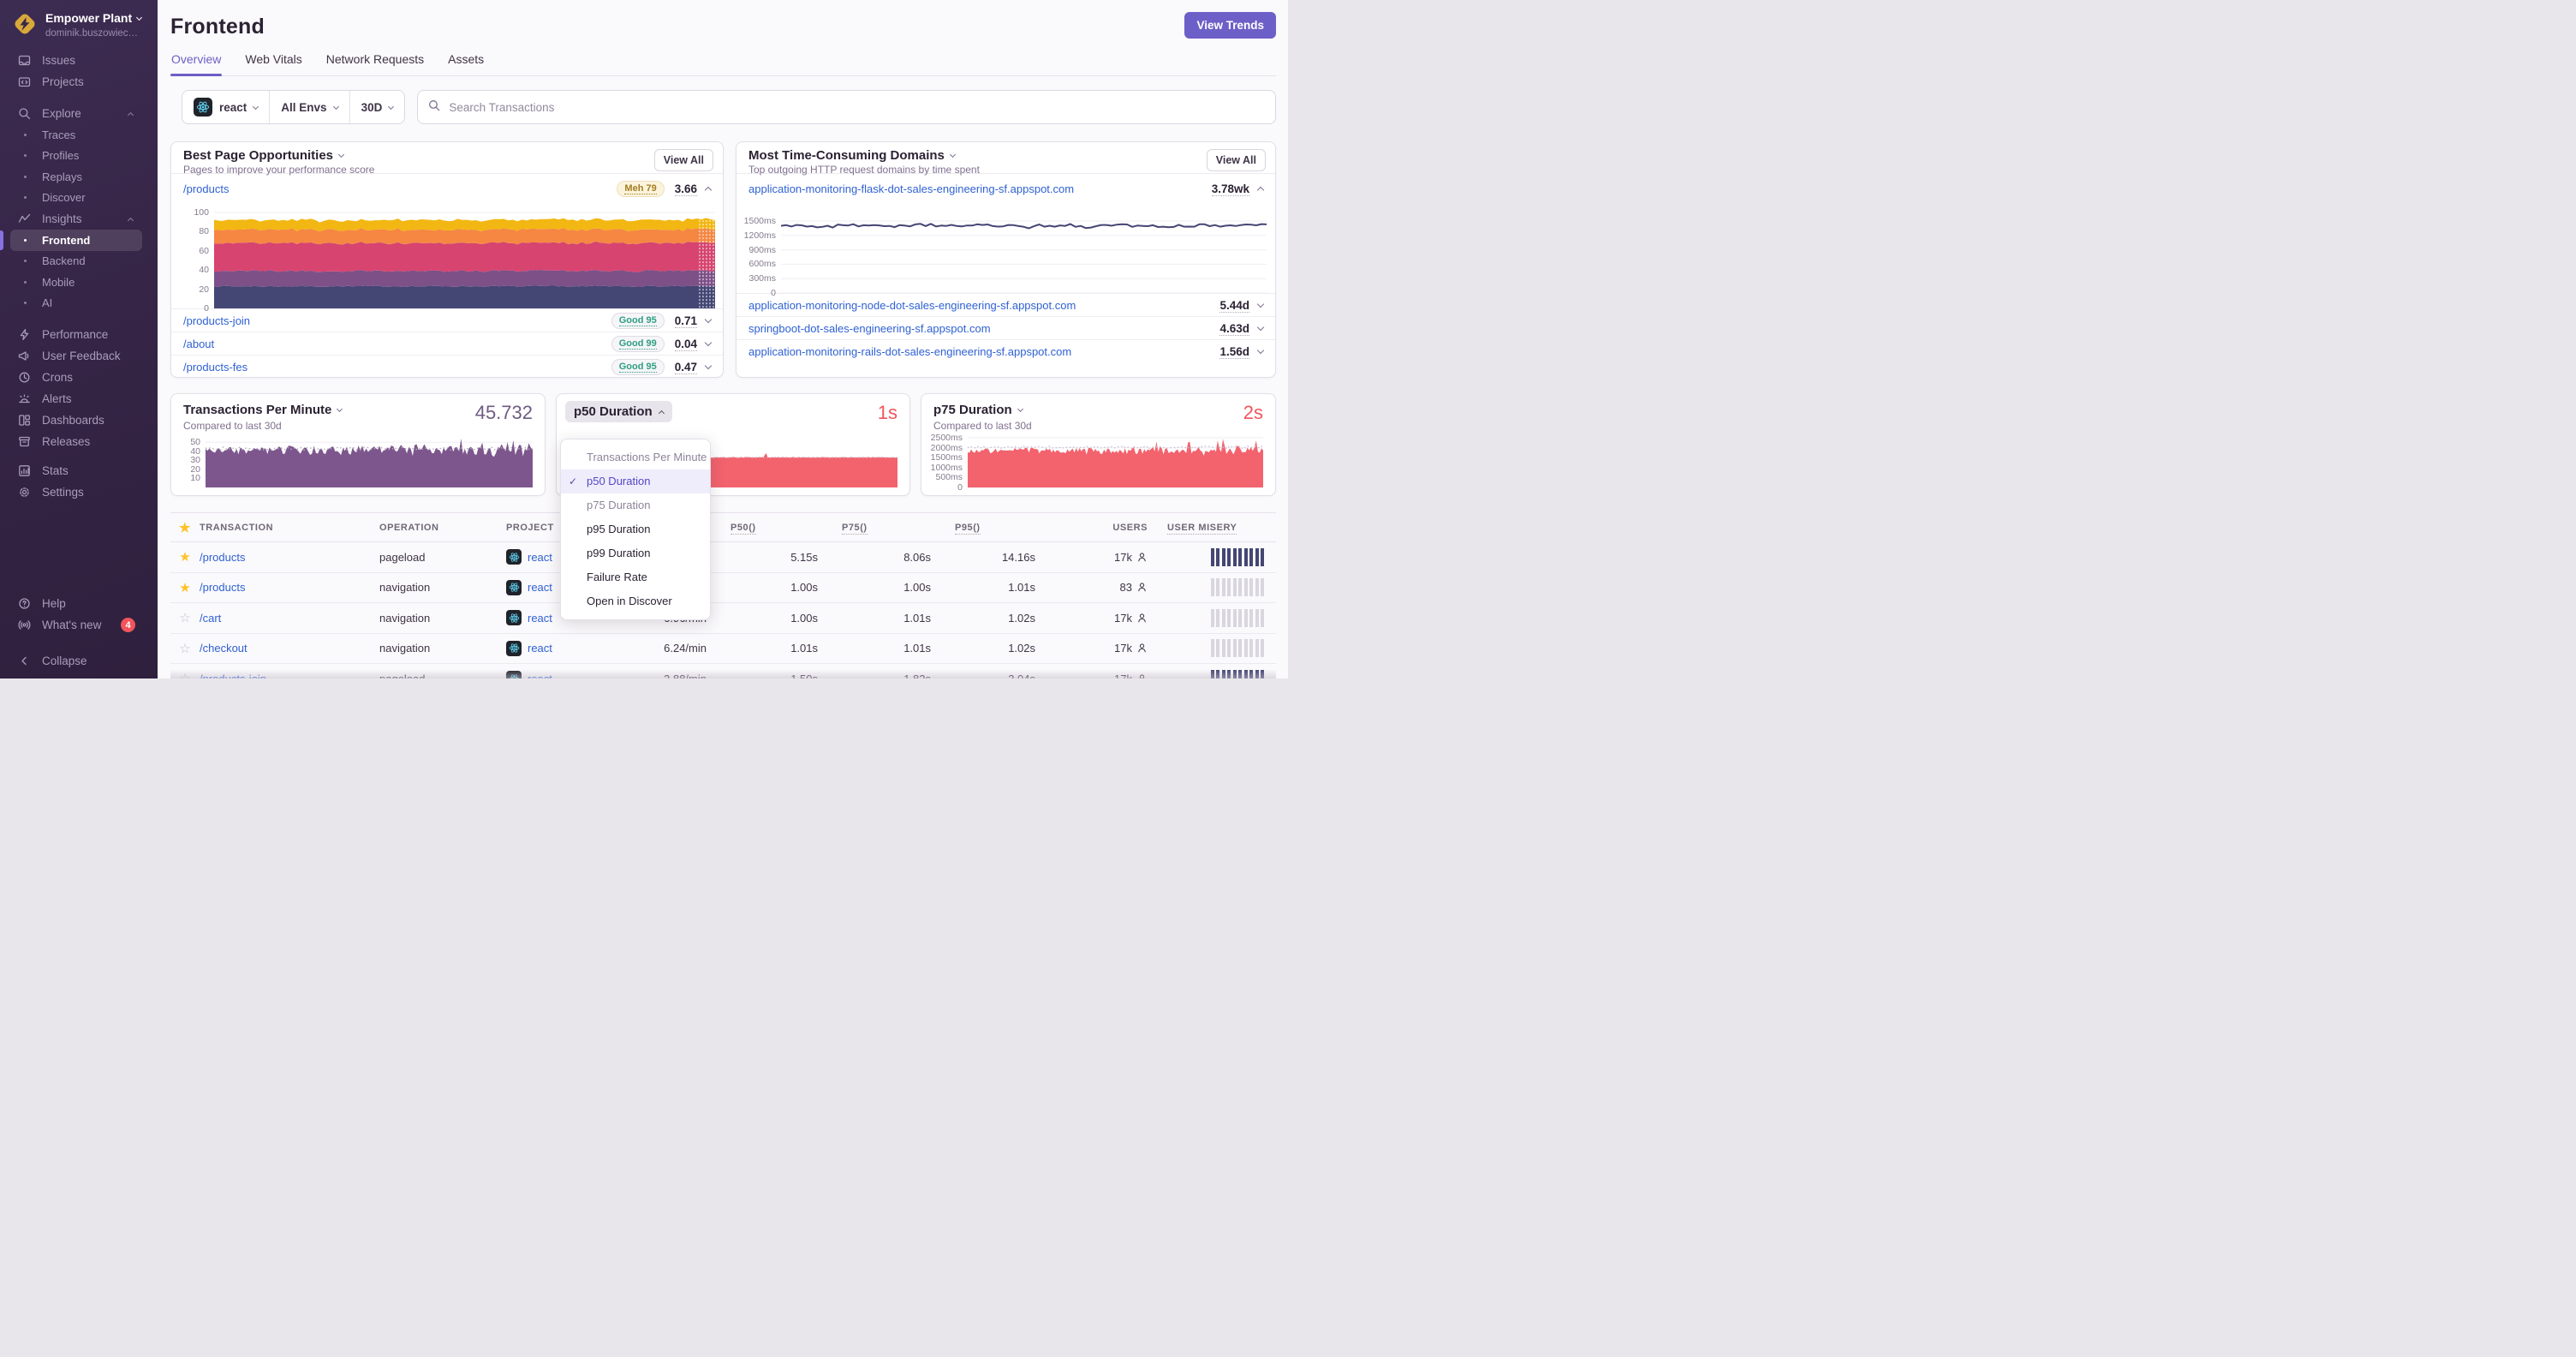 Image resolution: width=2576 pixels, height=1357 pixels. What do you see at coordinates (25, 493) in the screenshot?
I see `gear-icon` at bounding box center [25, 493].